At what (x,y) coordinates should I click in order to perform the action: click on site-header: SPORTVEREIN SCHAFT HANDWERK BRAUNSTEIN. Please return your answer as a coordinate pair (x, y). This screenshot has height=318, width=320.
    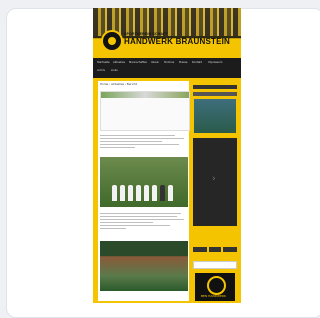
    Looking at the image, I should click on (167, 33).